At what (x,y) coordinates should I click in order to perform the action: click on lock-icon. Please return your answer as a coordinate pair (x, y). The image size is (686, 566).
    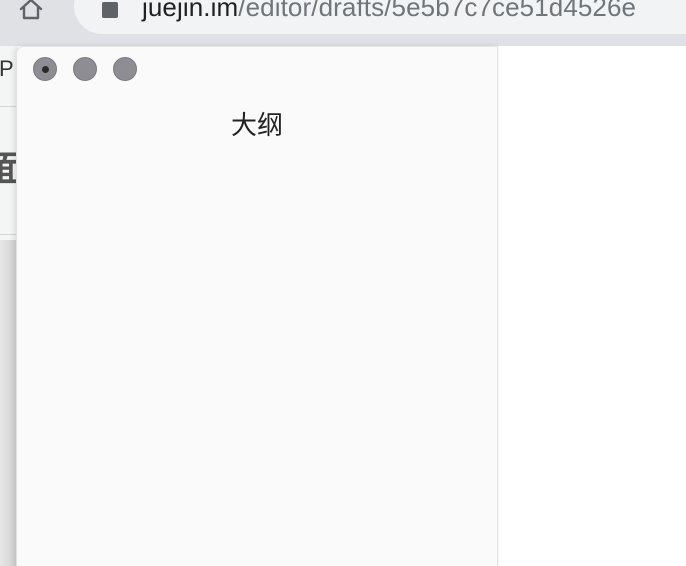
    Looking at the image, I should click on (110, 10).